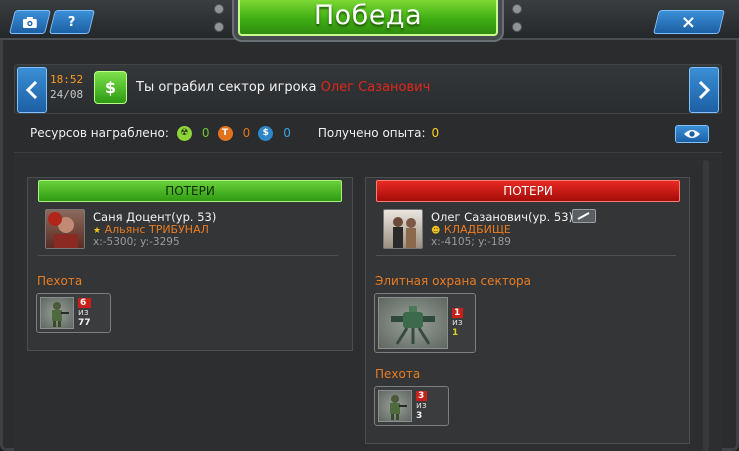  Describe the element at coordinates (205, 133) in the screenshot. I see `nuke-value: 0` at that location.